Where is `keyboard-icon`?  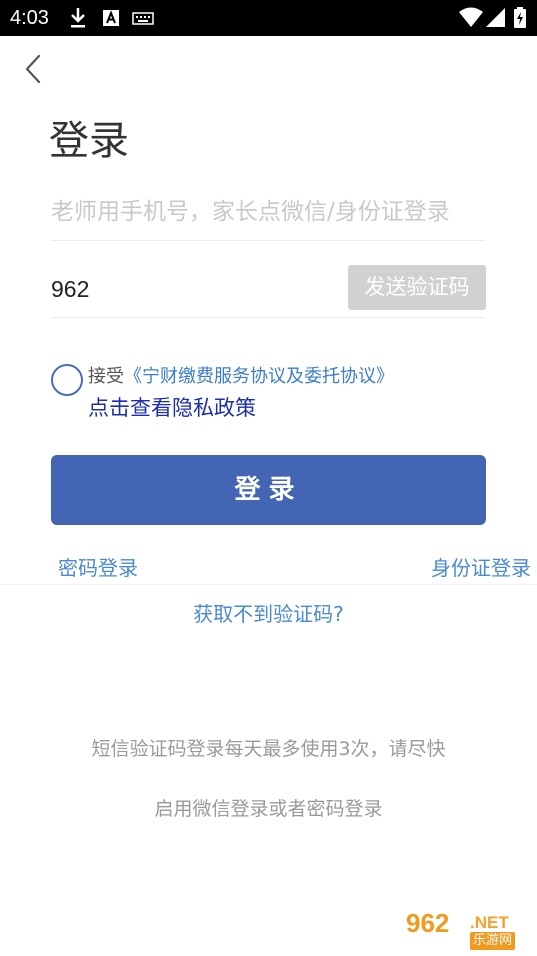
keyboard-icon is located at coordinates (143, 20).